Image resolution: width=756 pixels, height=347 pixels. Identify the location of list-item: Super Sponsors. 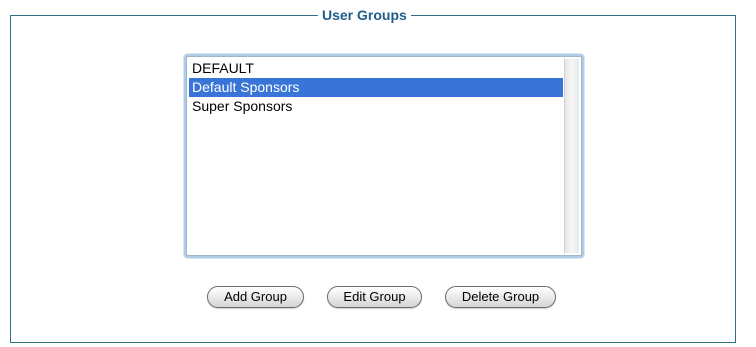
(376, 106).